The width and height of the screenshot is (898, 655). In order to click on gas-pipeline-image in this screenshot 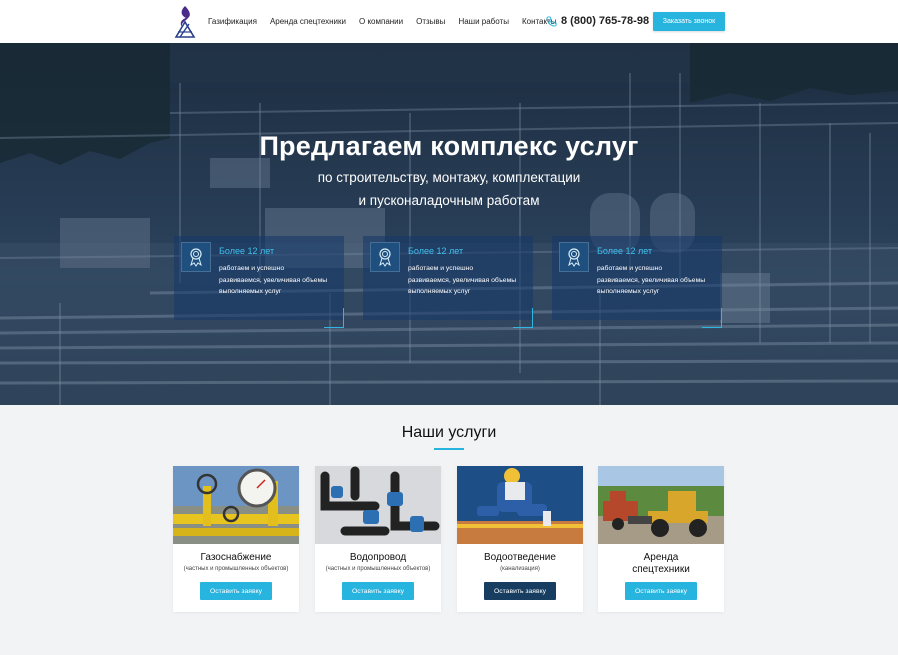, I will do `click(236, 505)`.